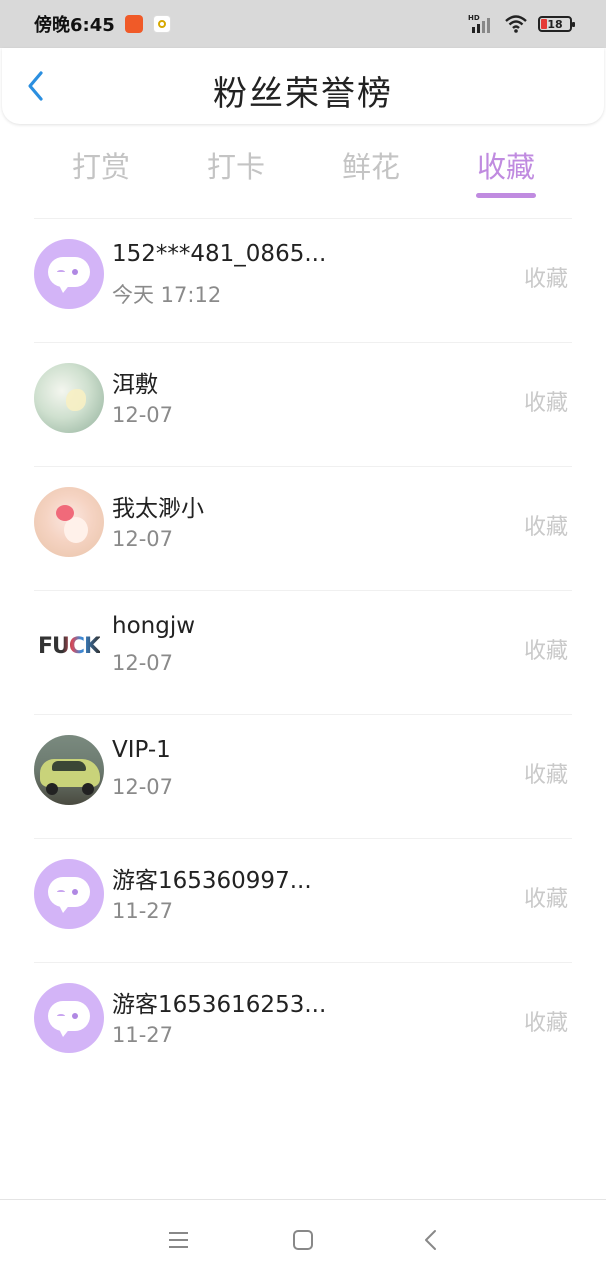  I want to click on avatar-text: FUCK, so click(69, 646).